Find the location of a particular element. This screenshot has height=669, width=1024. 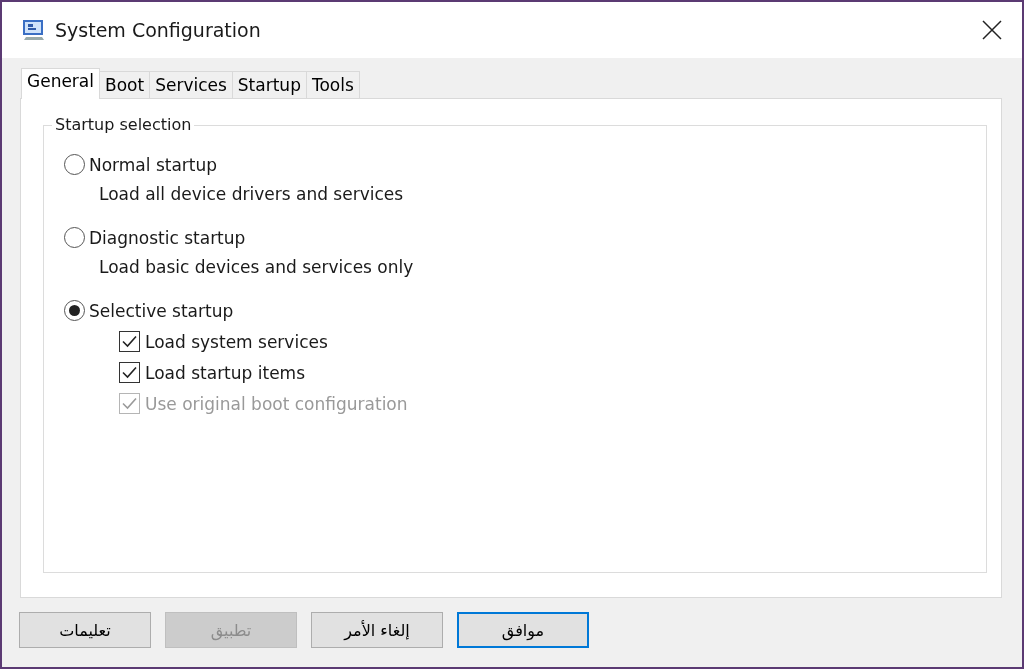

tab: Startup is located at coordinates (269, 84).